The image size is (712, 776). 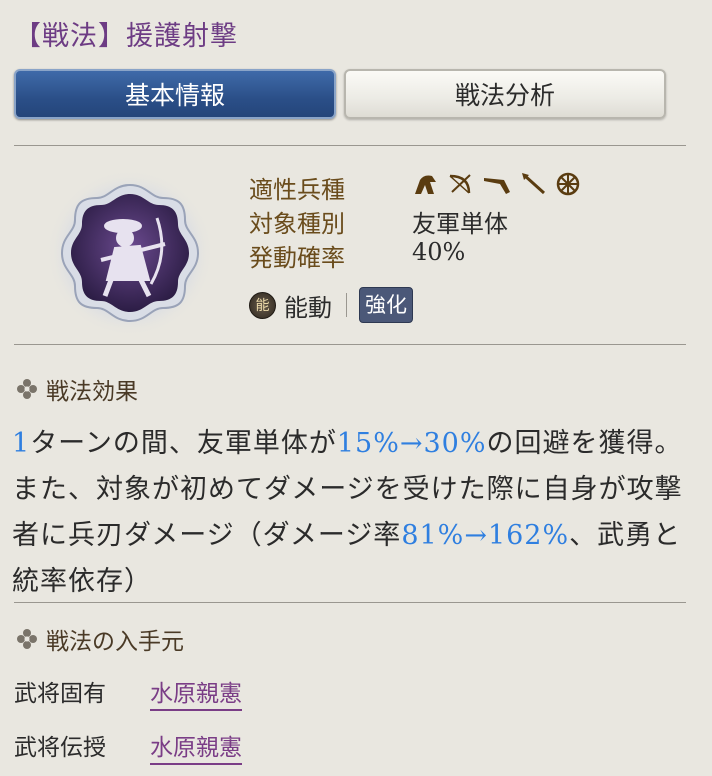 I want to click on effect-turns: 1, so click(x=21, y=443).